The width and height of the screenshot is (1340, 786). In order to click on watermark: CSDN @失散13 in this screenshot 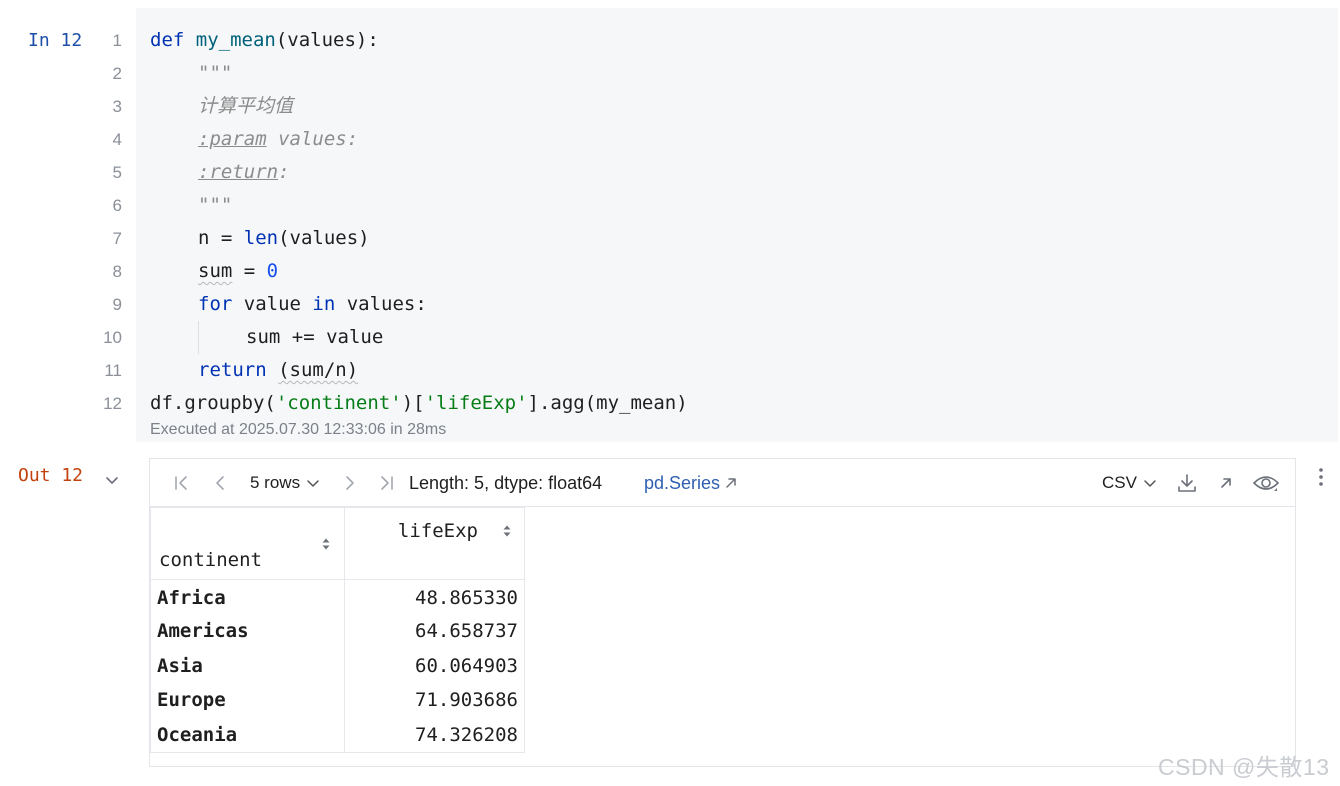, I will do `click(1244, 767)`.